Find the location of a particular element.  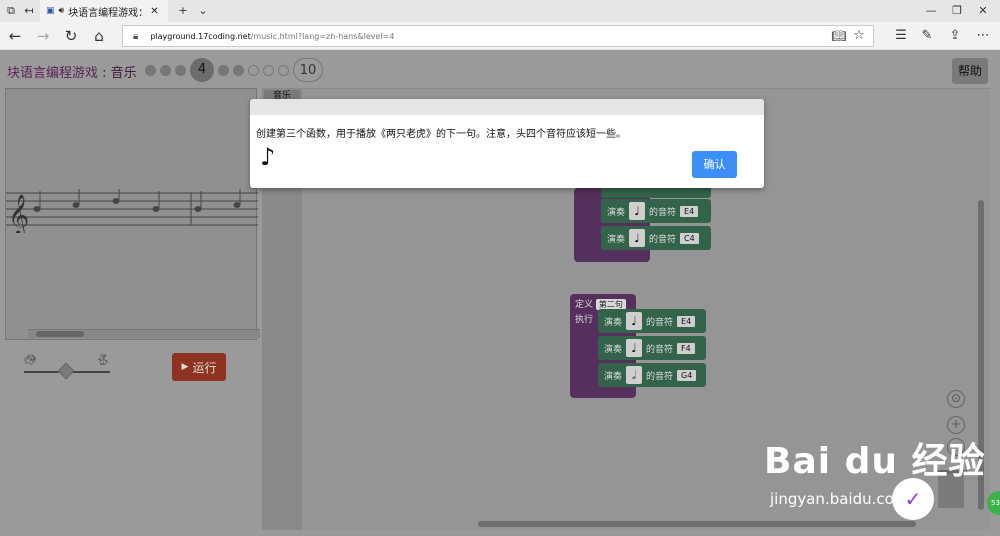

app-header: 块语言编程游戏 : 音乐 4 10 帮助 is located at coordinates (500, 69).